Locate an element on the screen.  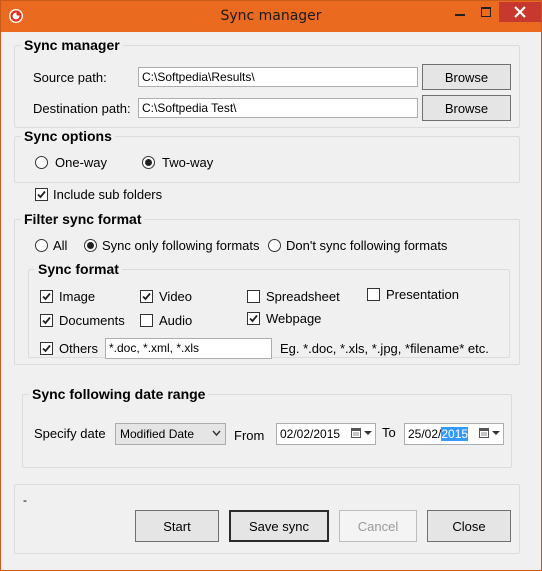
webpage-label: Webpage is located at coordinates (293, 318).